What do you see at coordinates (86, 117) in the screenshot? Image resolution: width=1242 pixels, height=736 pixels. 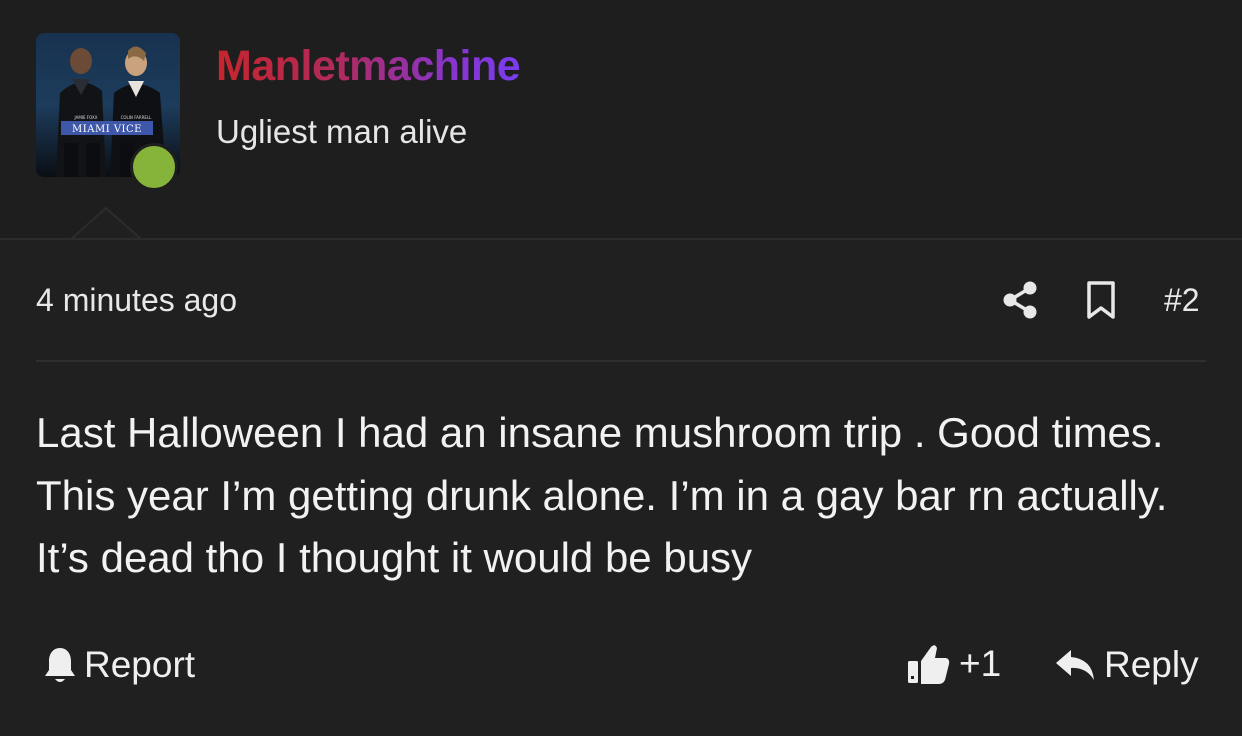 I see `avatar-credit-left: JAMIE FOXX` at bounding box center [86, 117].